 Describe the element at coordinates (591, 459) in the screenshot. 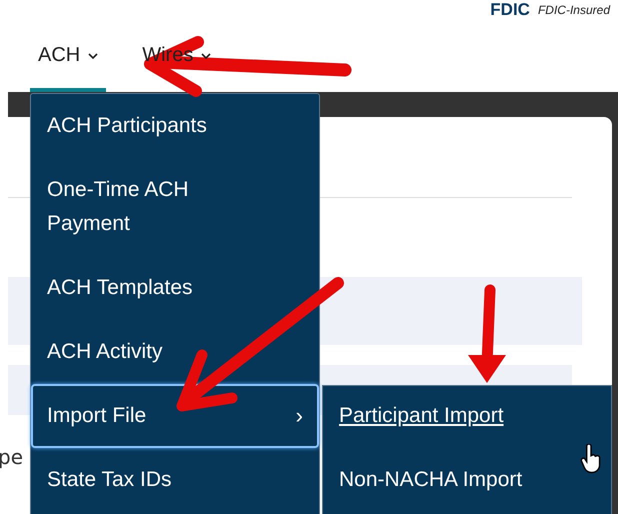

I see `hand-cursor-icon` at that location.